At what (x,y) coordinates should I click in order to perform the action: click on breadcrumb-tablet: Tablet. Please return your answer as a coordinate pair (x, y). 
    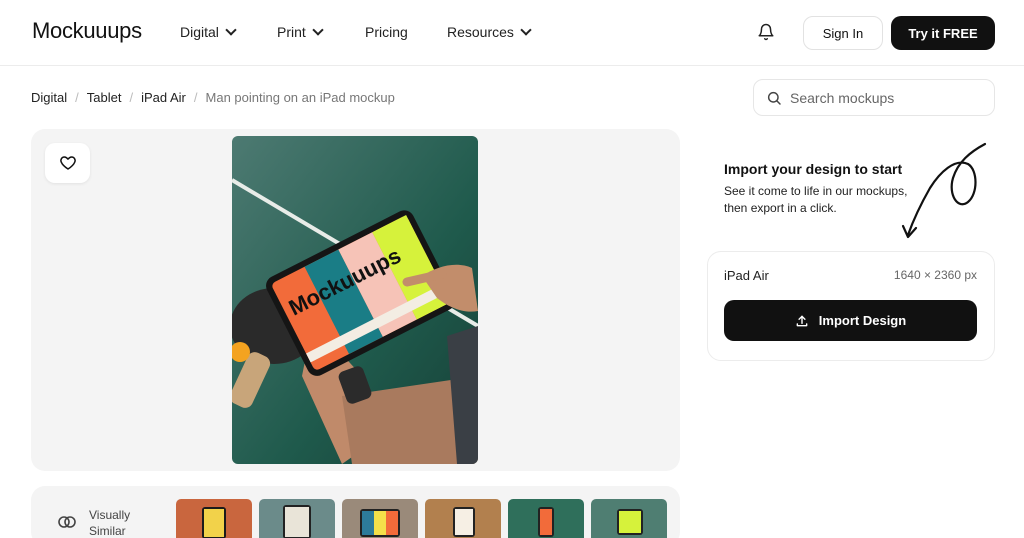
    Looking at the image, I should click on (104, 97).